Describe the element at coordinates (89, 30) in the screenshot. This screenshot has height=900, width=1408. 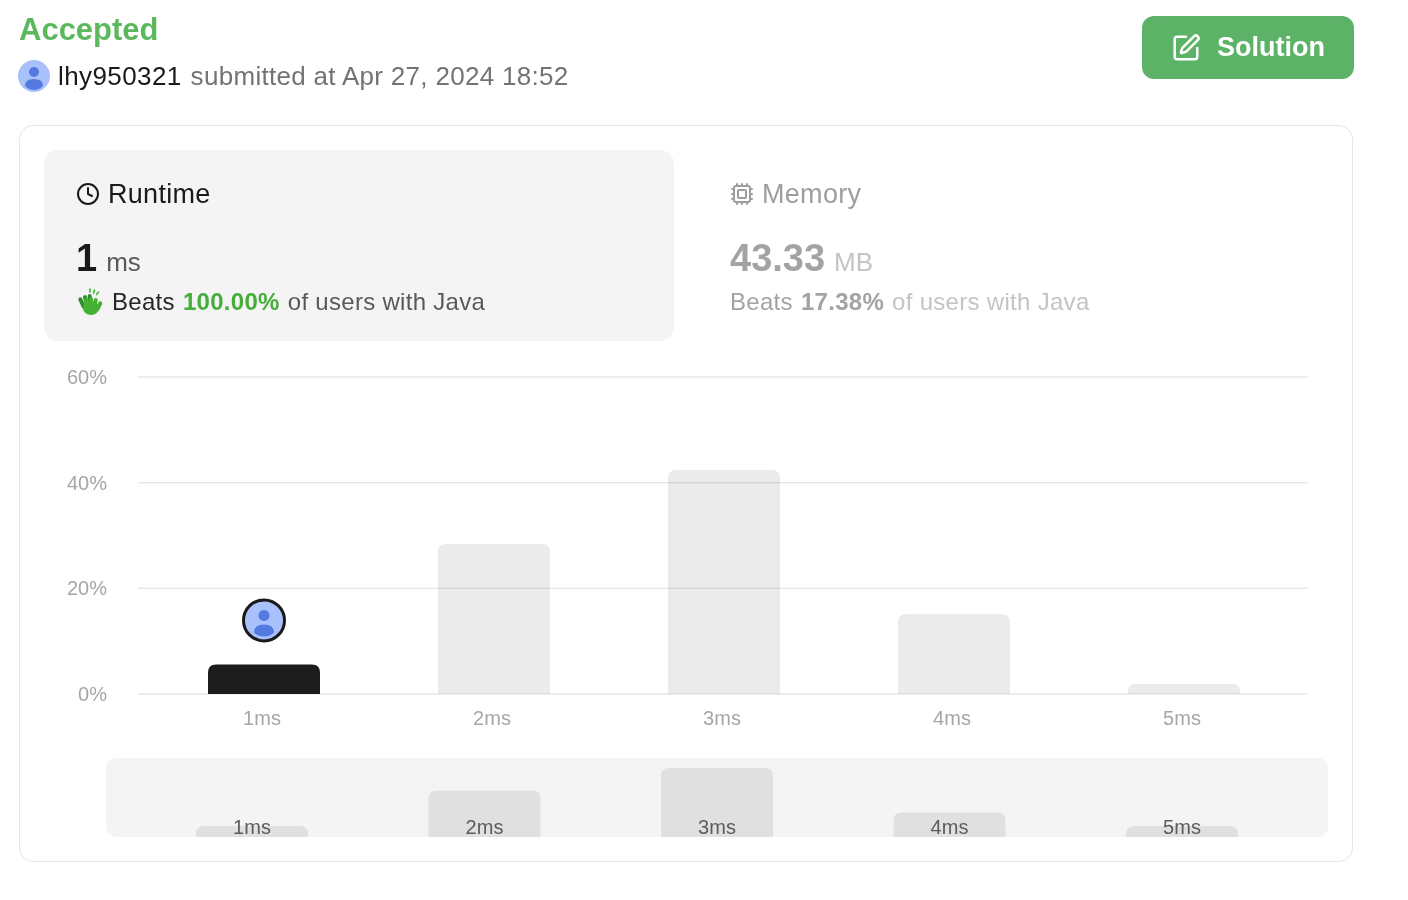
I see `status-title: Accepted` at that location.